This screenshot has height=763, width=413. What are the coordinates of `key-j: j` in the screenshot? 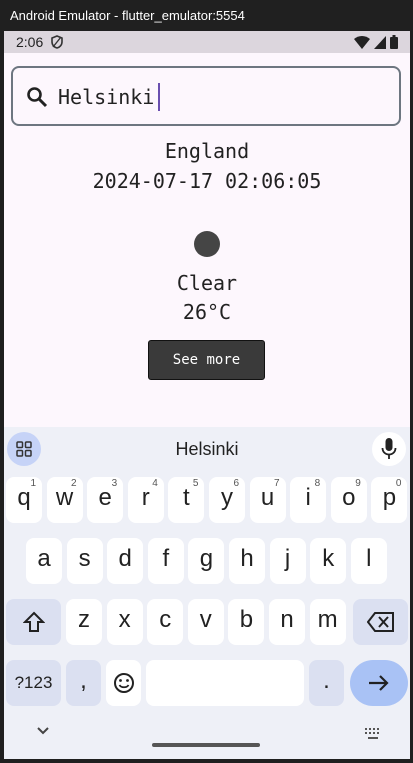 It's located at (287, 561).